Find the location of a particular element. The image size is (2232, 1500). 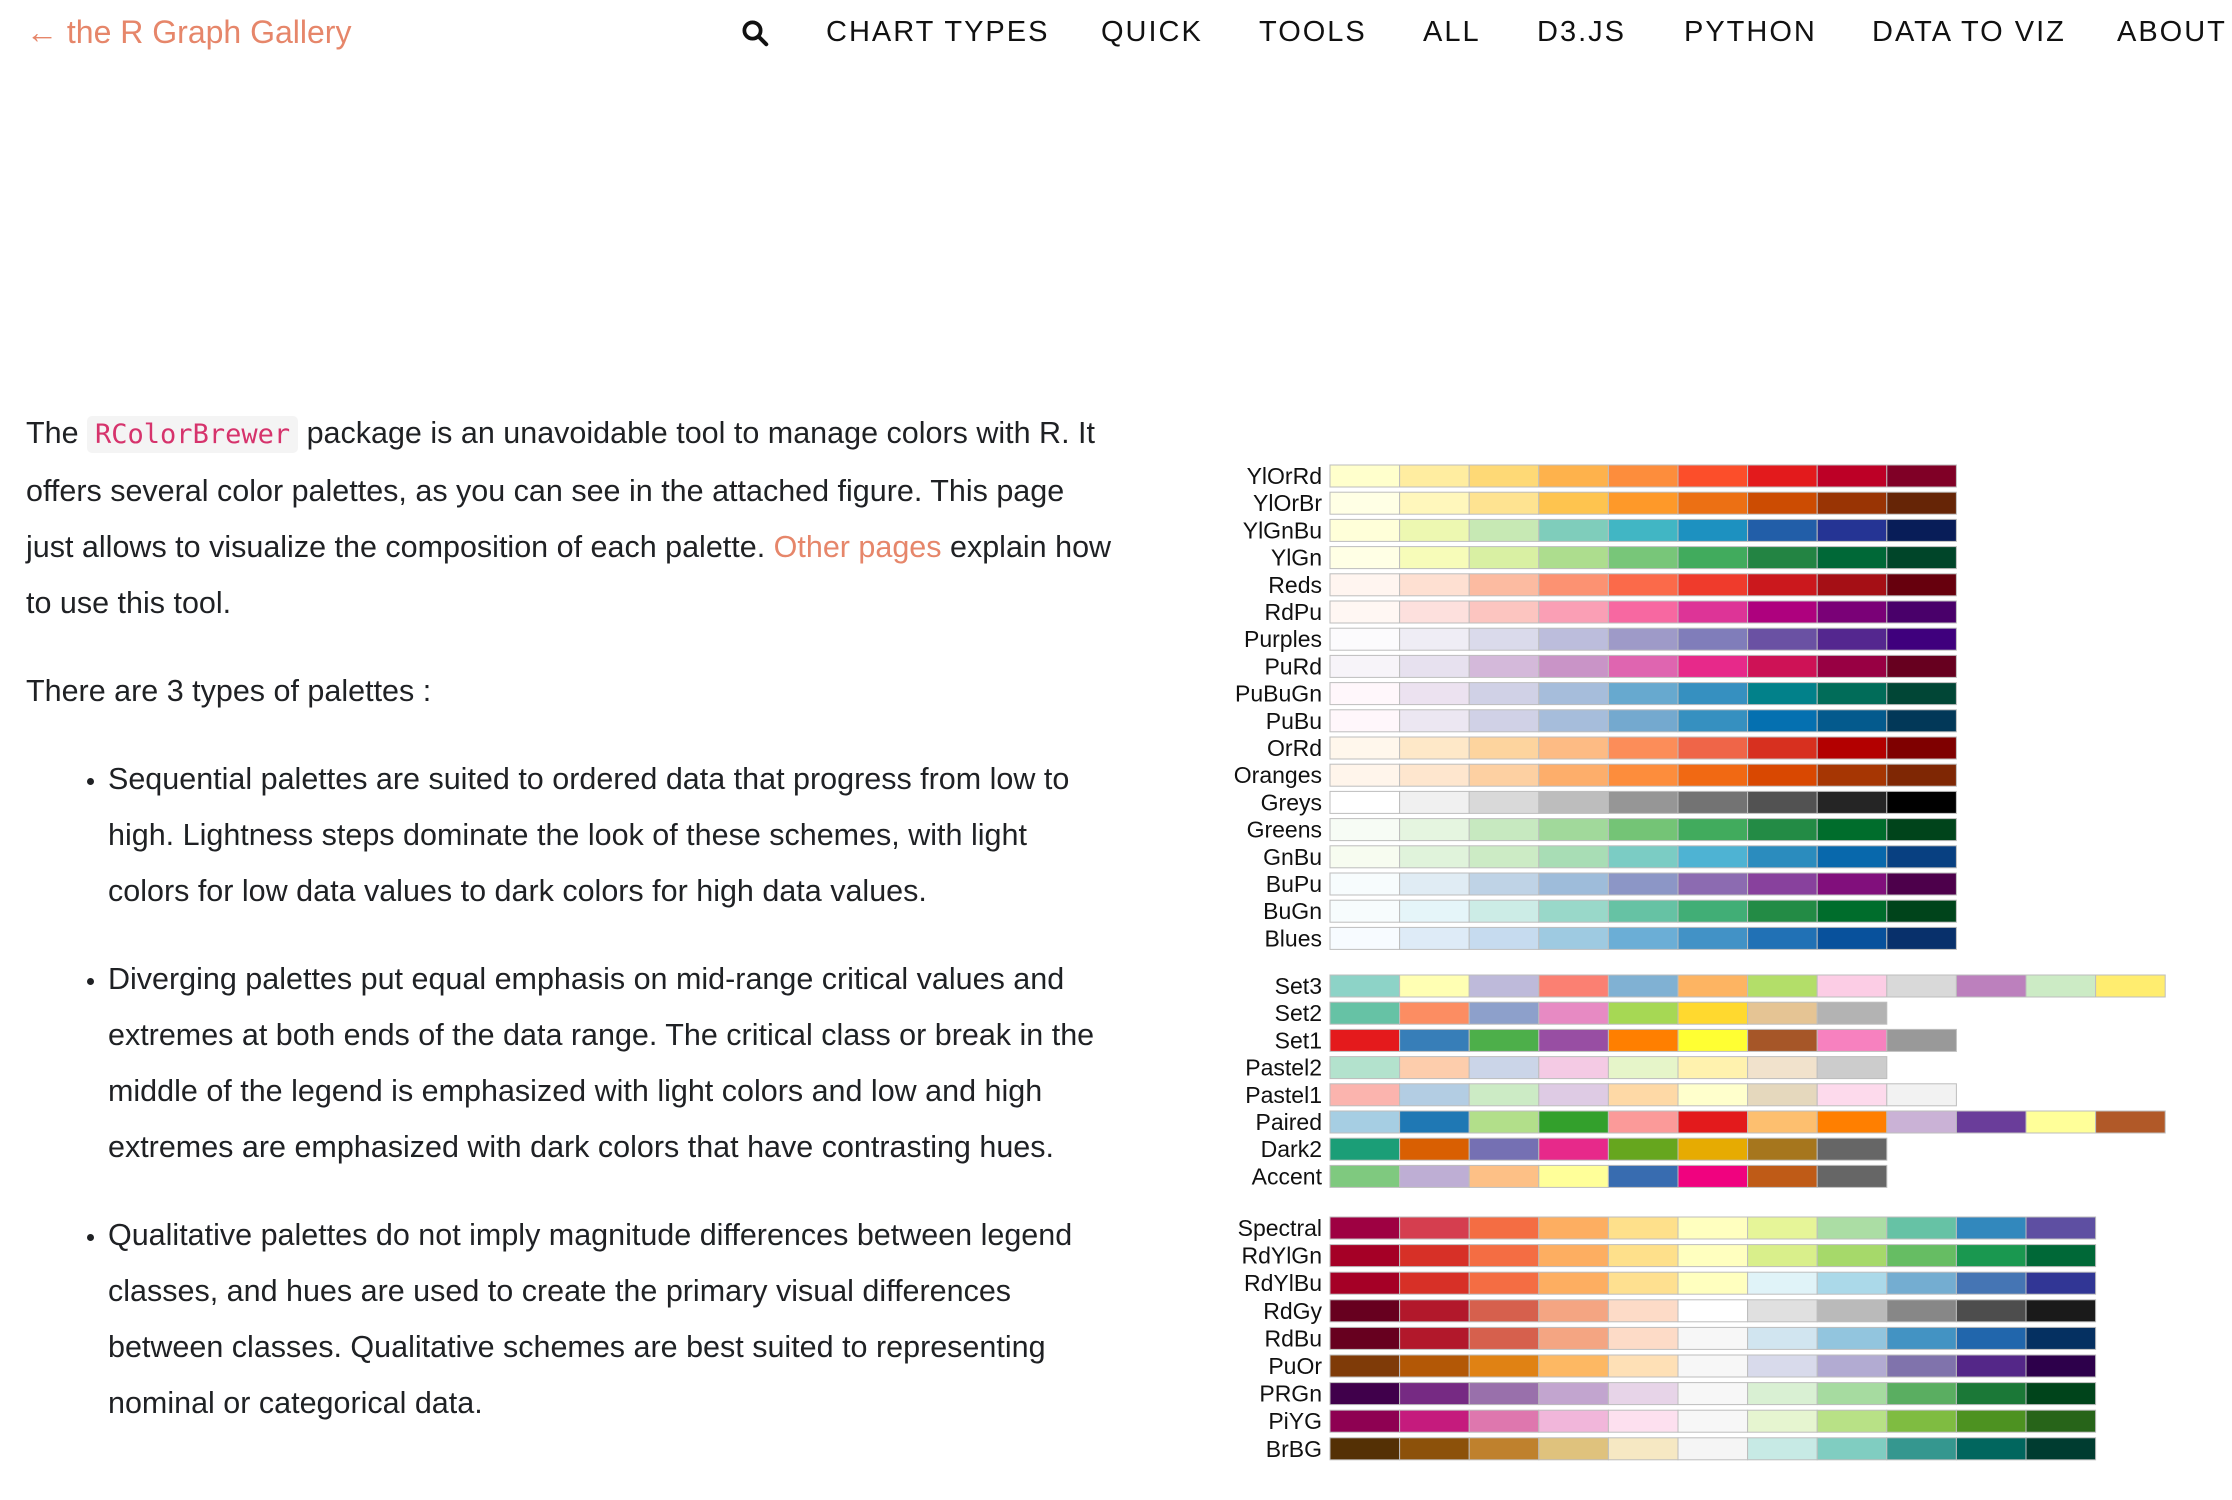

nav-about: ABOUT is located at coordinates (2172, 32).